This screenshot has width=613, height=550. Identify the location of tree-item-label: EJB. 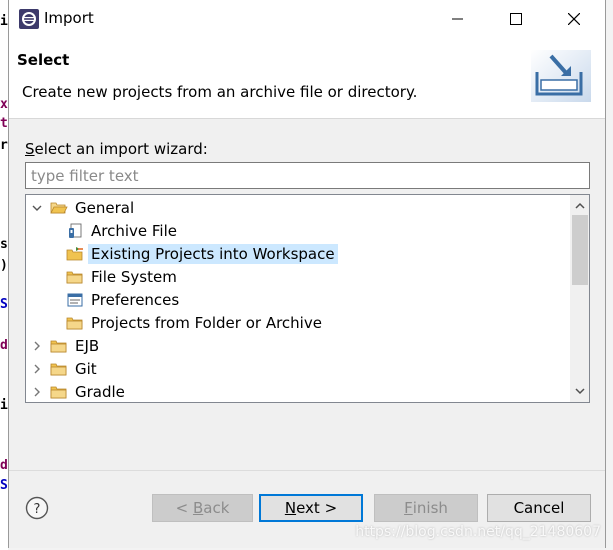
(87, 345).